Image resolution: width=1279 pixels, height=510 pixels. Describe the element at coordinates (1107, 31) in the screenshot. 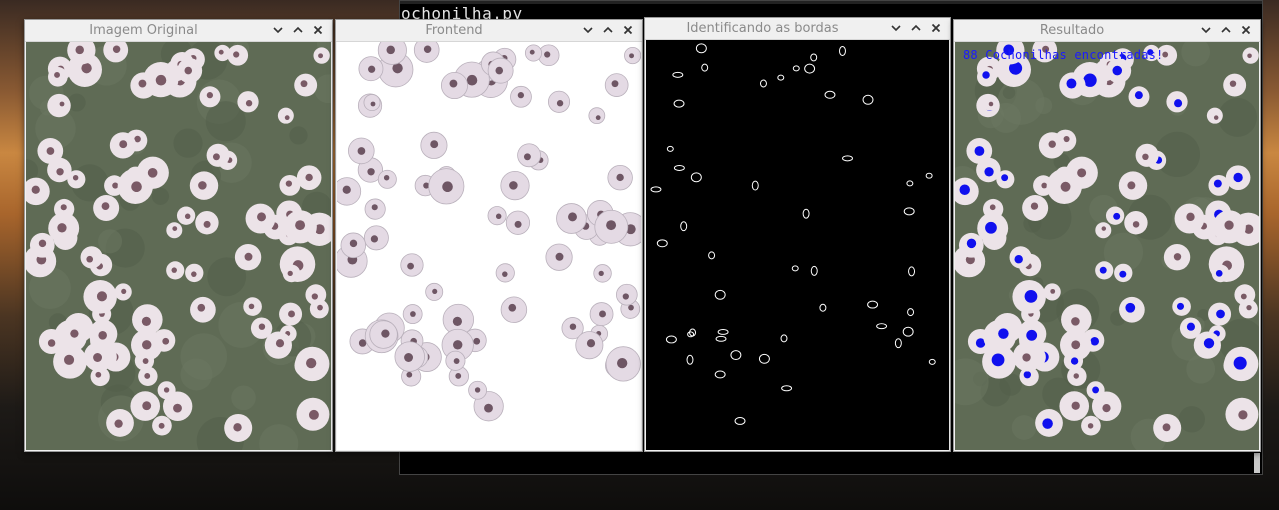

I see `window-titlebar: Resultado` at that location.